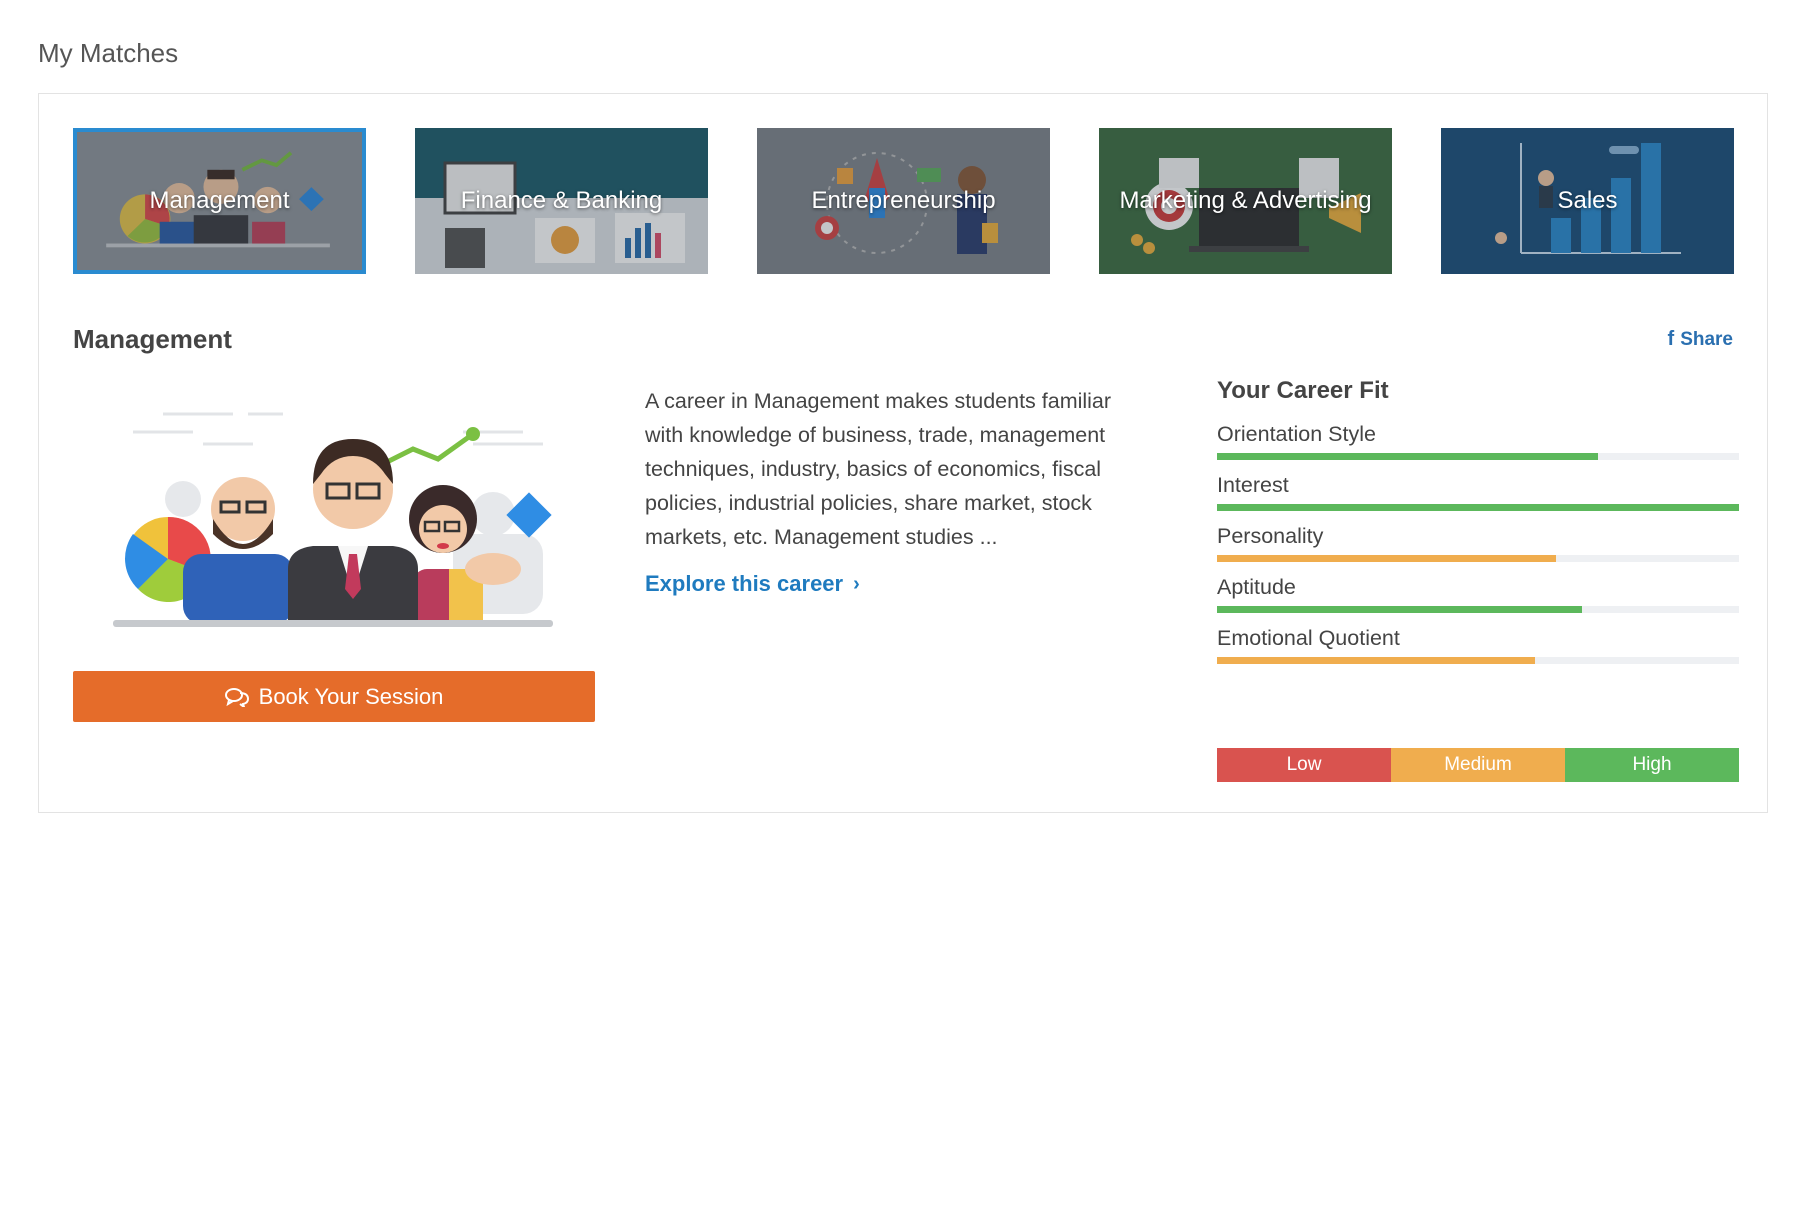 This screenshot has height=1228, width=1800. What do you see at coordinates (1671, 339) in the screenshot?
I see `facebook-icon: f` at bounding box center [1671, 339].